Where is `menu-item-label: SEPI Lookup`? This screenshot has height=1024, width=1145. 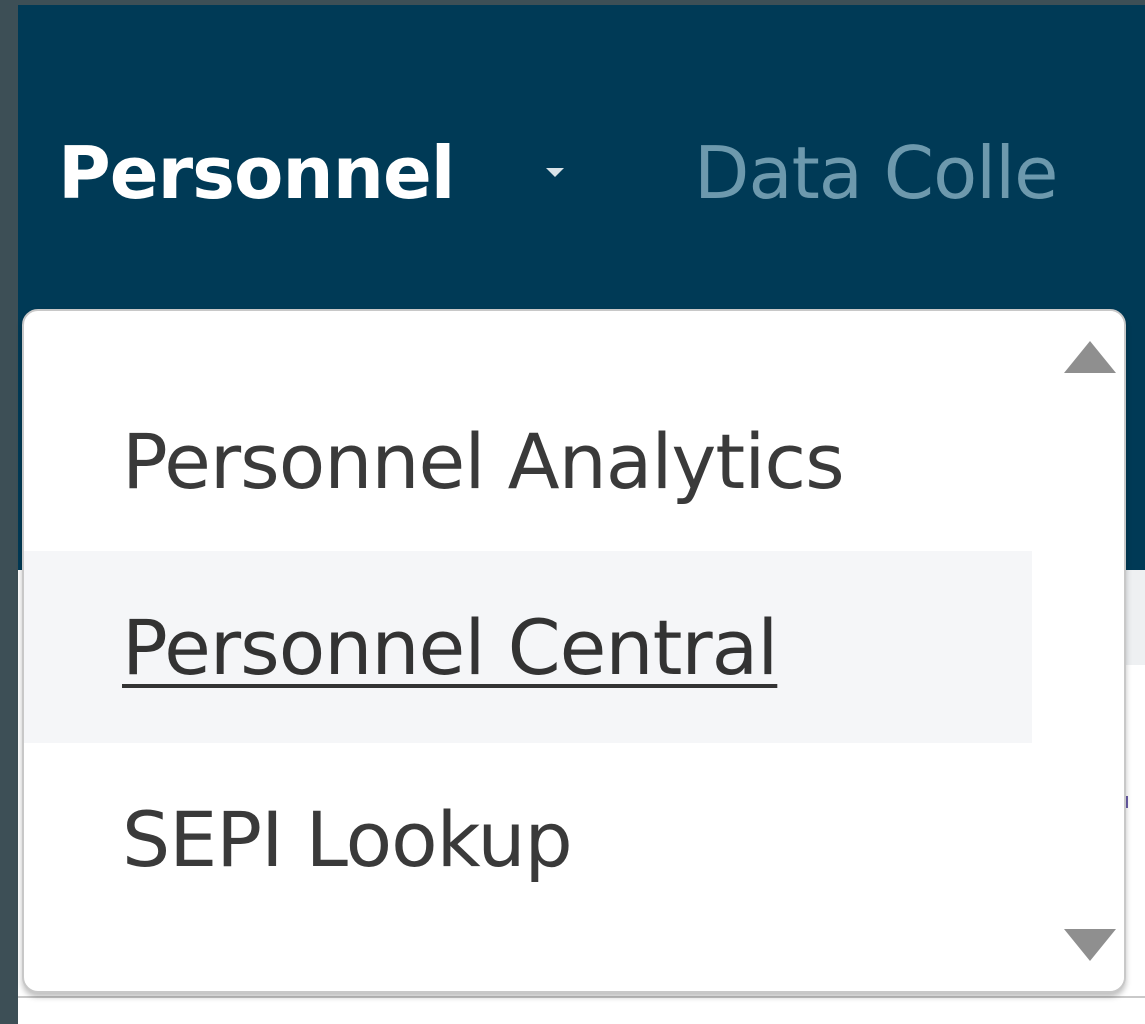
menu-item-label: SEPI Lookup is located at coordinates (347, 839).